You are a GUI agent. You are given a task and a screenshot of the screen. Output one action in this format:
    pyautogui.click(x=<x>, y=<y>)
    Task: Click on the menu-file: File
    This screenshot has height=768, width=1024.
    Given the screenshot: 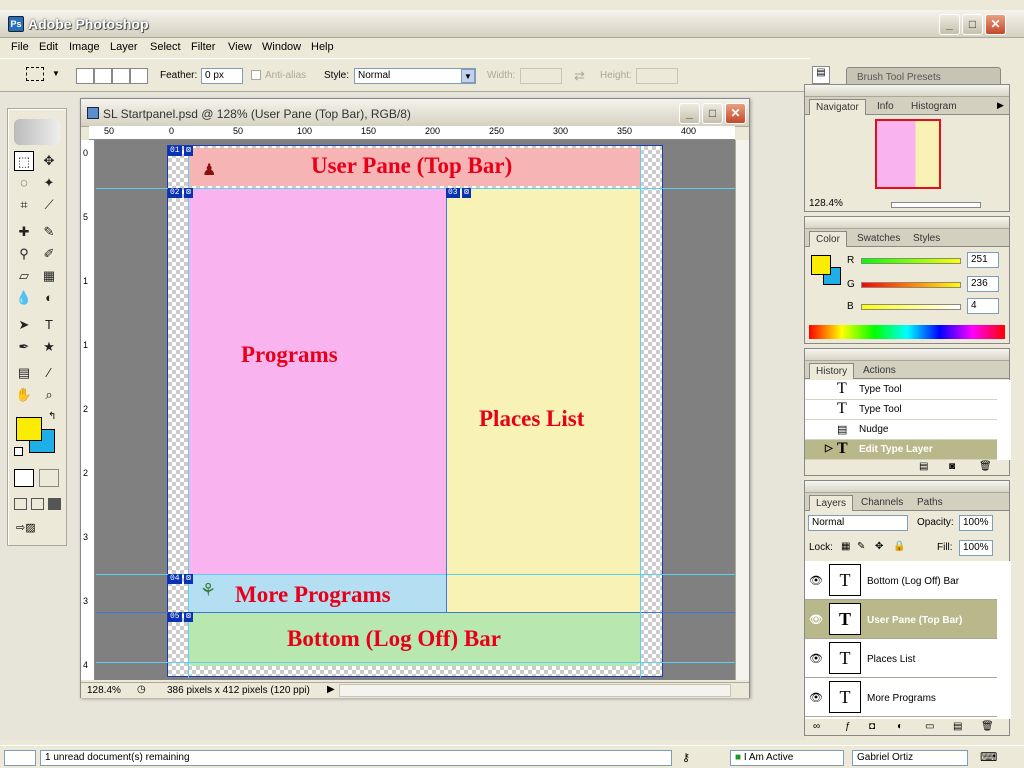 What is the action you would take?
    pyautogui.click(x=20, y=47)
    